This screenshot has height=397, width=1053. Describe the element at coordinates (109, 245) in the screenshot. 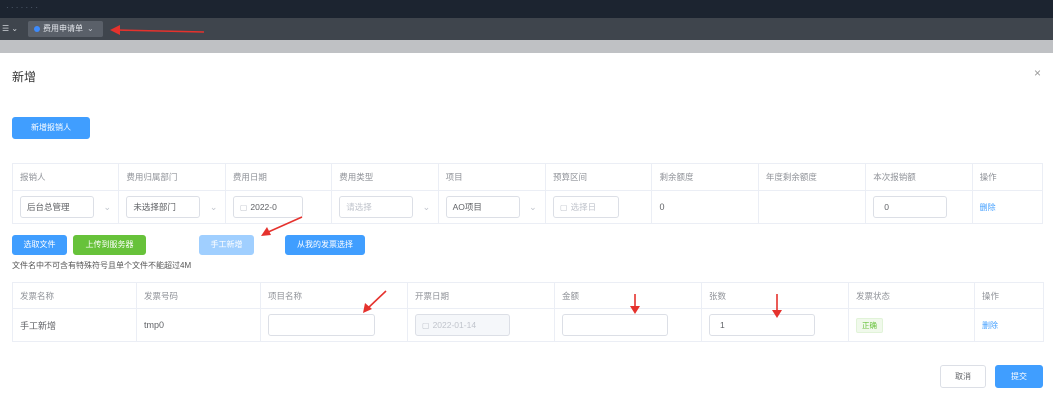

I see `upload-to-server-button: 上传到服务器` at that location.